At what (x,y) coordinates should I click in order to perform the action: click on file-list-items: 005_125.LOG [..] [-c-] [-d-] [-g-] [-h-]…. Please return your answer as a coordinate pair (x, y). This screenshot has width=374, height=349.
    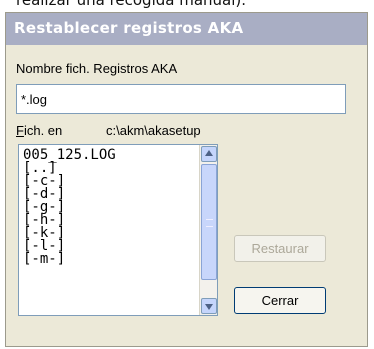
    Looking at the image, I should click on (69, 207).